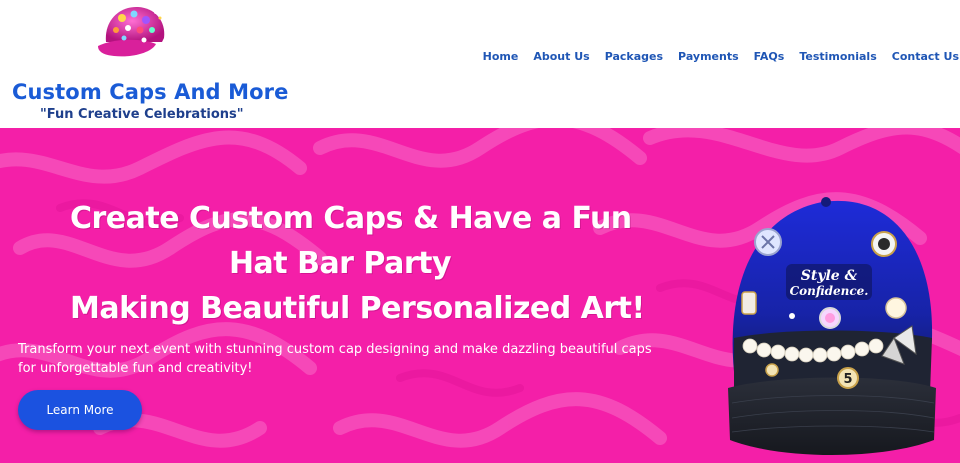 The width and height of the screenshot is (960, 463). I want to click on nav-item-home: Home, so click(500, 56).